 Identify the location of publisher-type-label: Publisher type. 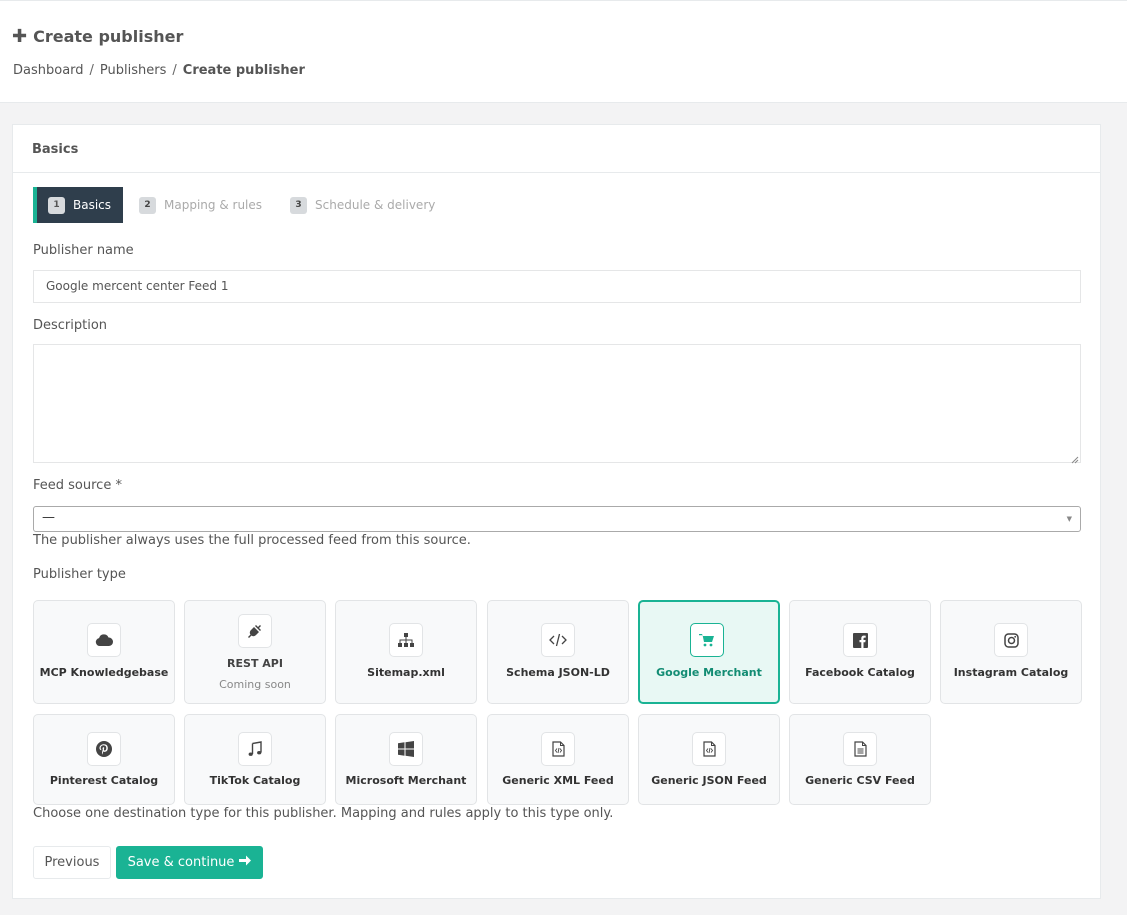
(79, 574).